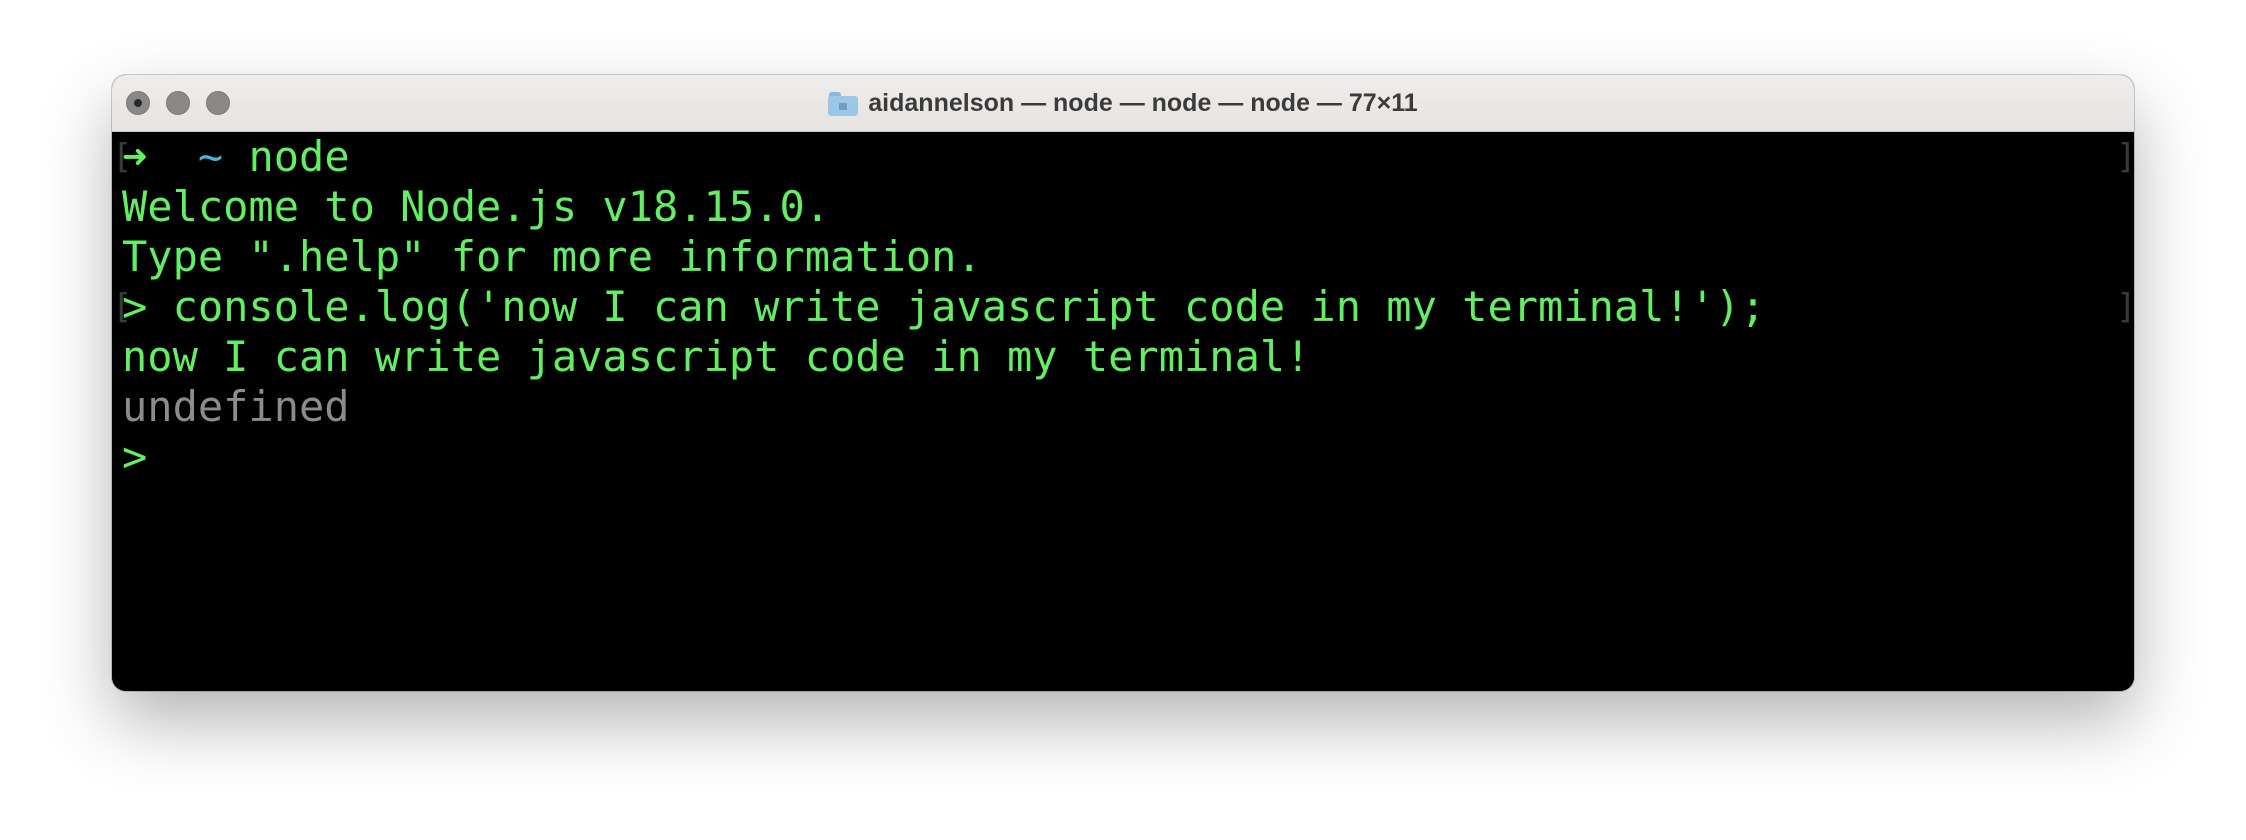 Image resolution: width=2246 pixels, height=840 pixels. What do you see at coordinates (236, 406) in the screenshot?
I see `return-value-line: undefined` at bounding box center [236, 406].